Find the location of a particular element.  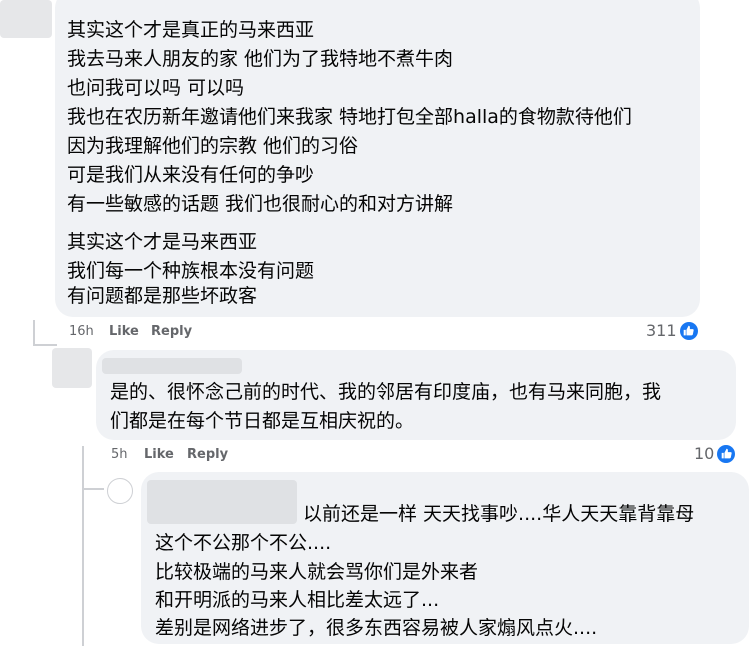

comment-text-line: 有问题都是那些坏政客 is located at coordinates (162, 296).